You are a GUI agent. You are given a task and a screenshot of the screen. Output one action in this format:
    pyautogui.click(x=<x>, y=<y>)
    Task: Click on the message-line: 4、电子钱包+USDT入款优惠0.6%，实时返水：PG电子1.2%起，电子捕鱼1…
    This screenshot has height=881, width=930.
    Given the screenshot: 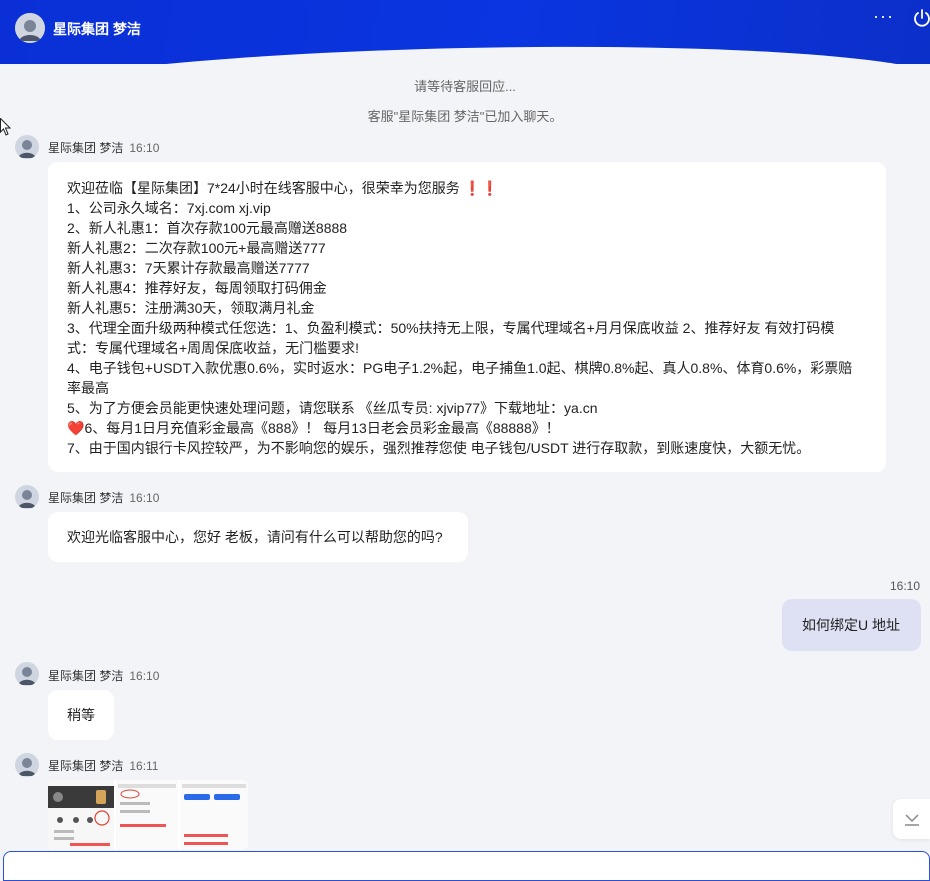 What is the action you would take?
    pyautogui.click(x=460, y=368)
    